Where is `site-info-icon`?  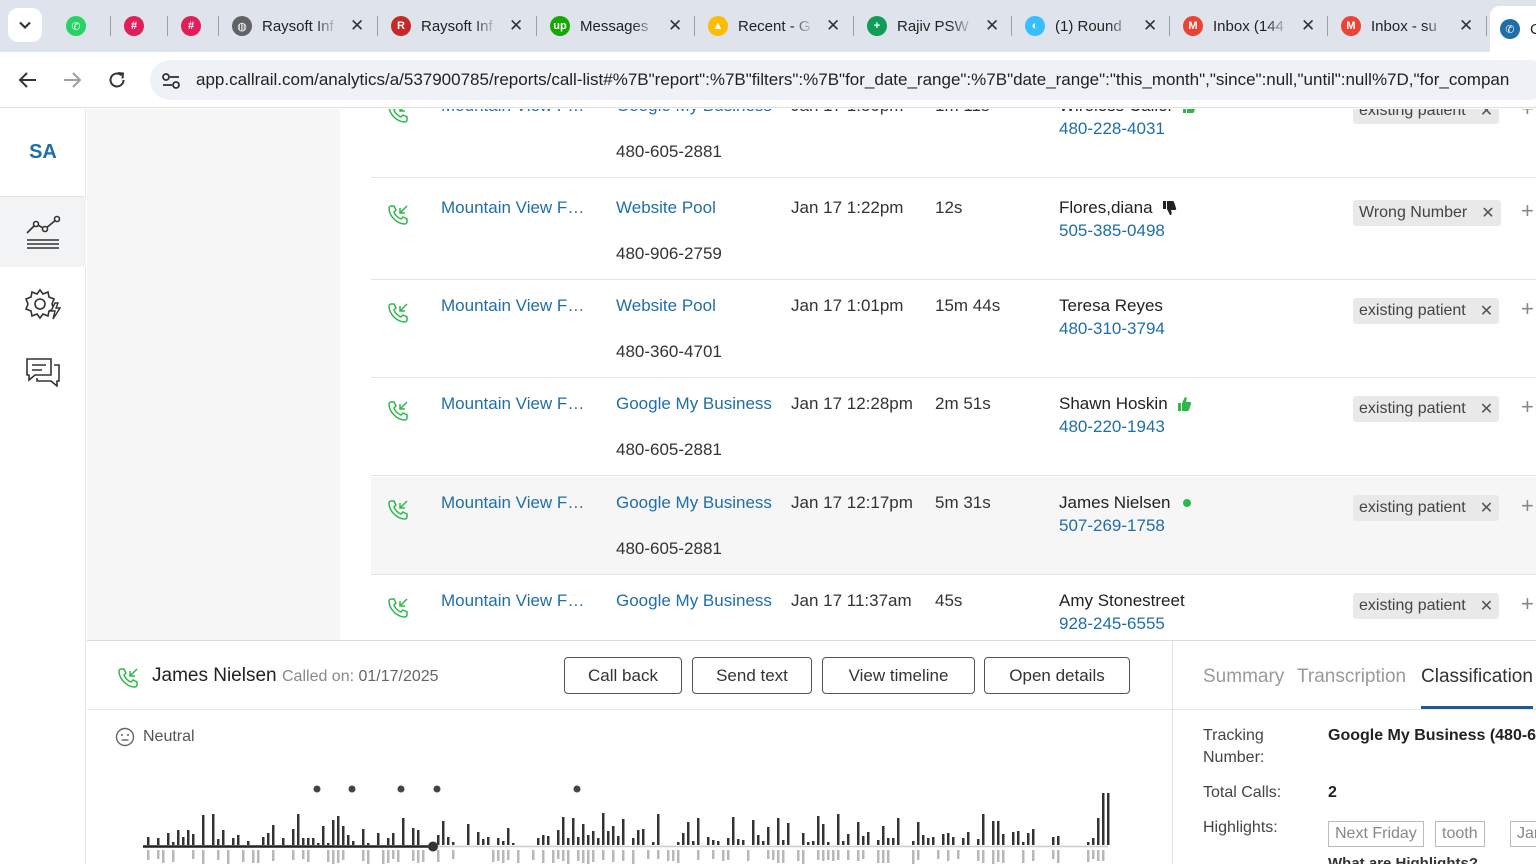 site-info-icon is located at coordinates (171, 81).